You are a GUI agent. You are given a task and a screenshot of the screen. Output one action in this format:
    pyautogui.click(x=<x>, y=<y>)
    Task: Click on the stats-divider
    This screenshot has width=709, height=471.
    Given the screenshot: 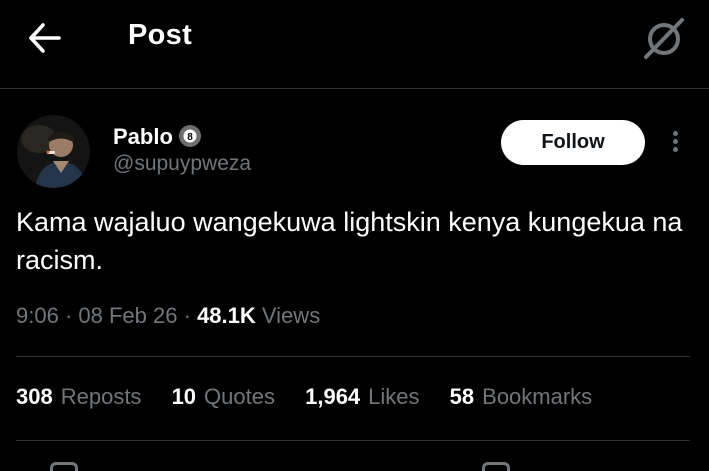 What is the action you would take?
    pyautogui.click(x=353, y=440)
    